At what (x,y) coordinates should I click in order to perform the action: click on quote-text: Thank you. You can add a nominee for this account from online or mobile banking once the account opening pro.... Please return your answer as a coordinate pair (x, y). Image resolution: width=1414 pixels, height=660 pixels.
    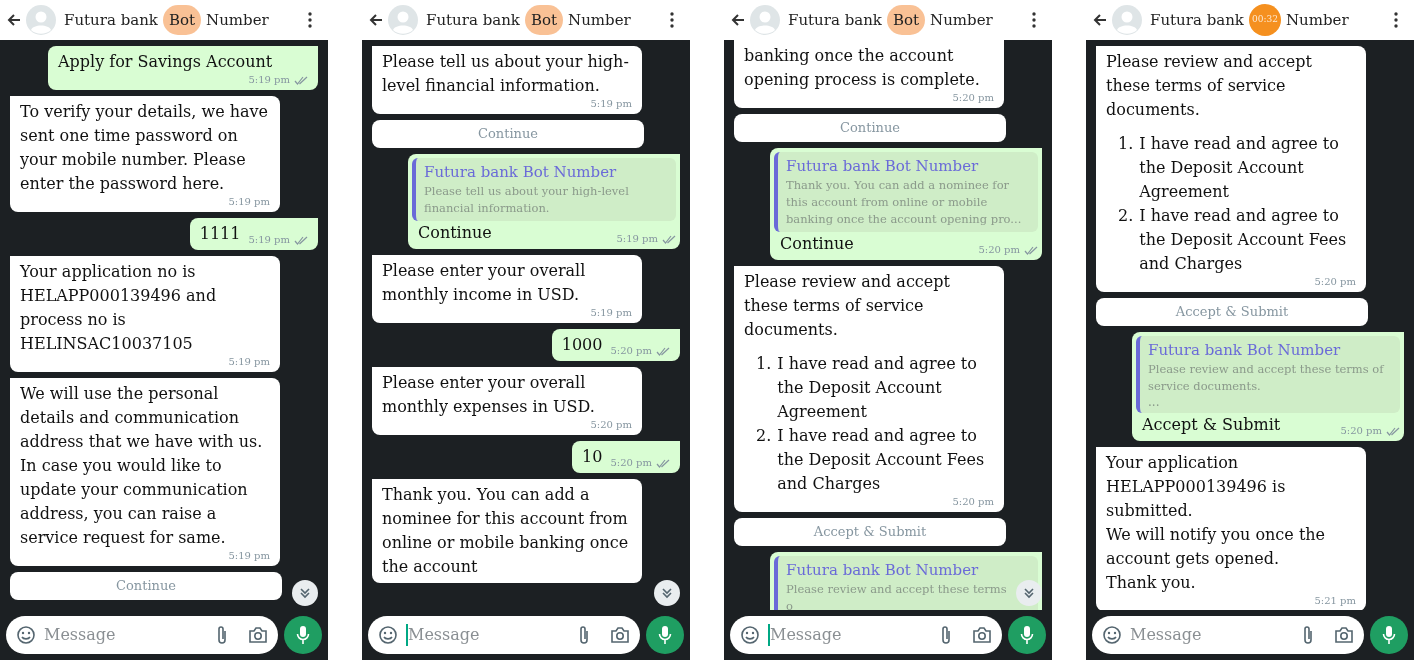
    Looking at the image, I should click on (904, 202).